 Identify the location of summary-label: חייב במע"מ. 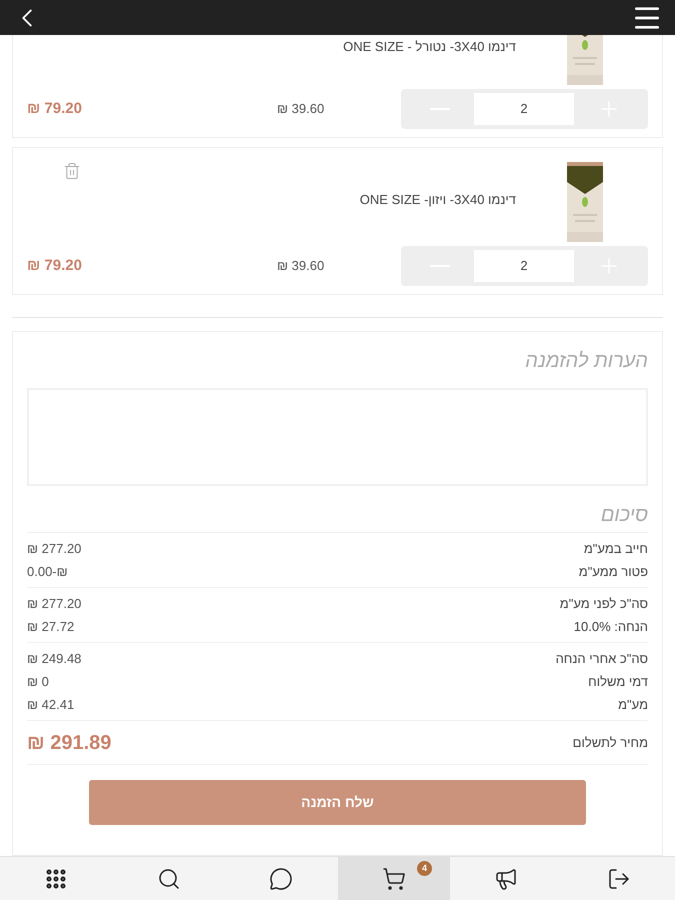
(616, 549).